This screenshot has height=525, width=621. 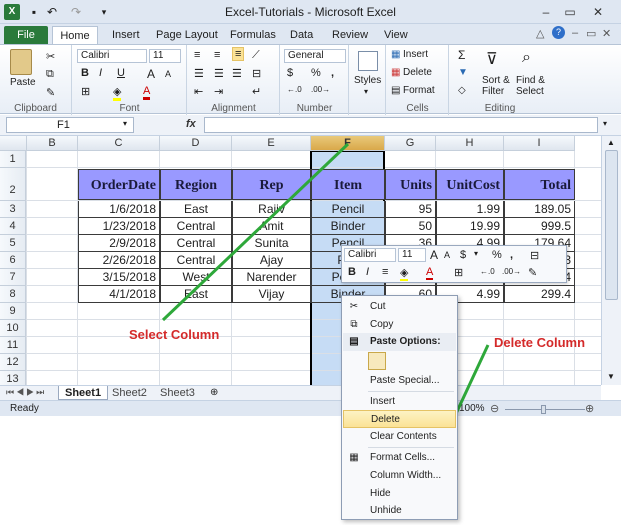 I want to click on menu-insert: Insert, so click(x=399, y=402).